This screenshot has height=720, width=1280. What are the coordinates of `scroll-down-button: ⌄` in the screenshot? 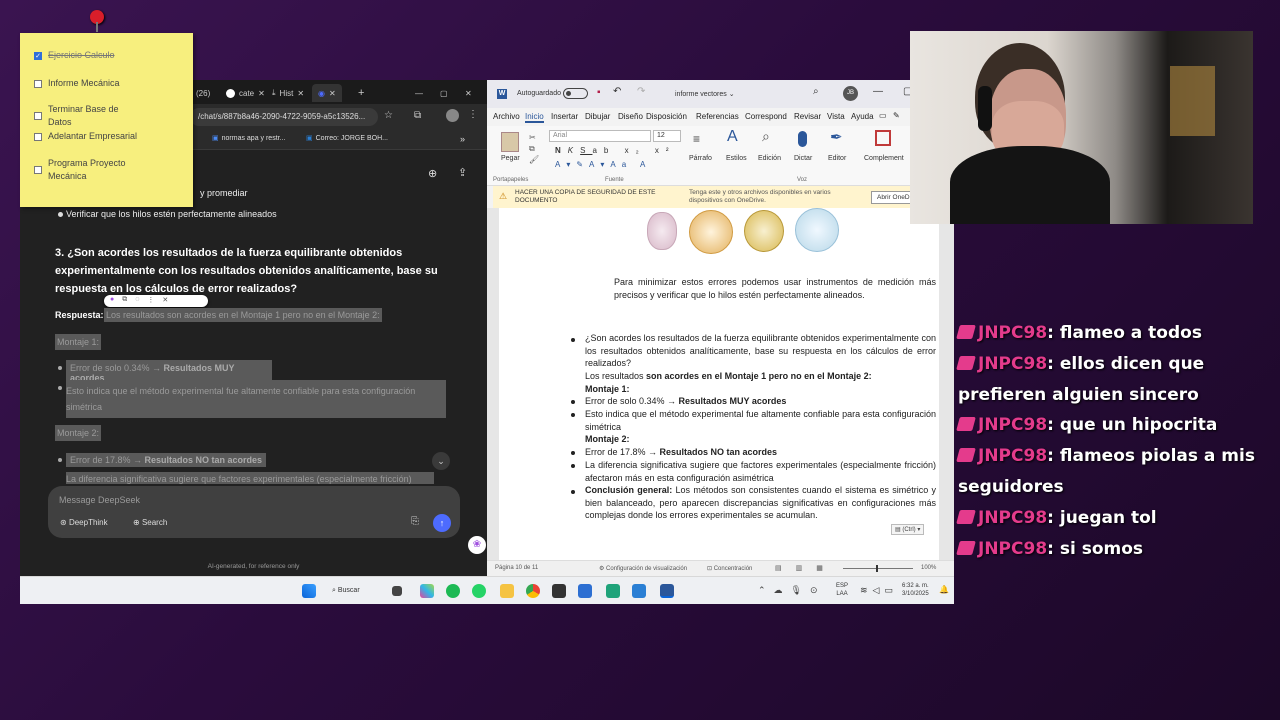 It's located at (441, 461).